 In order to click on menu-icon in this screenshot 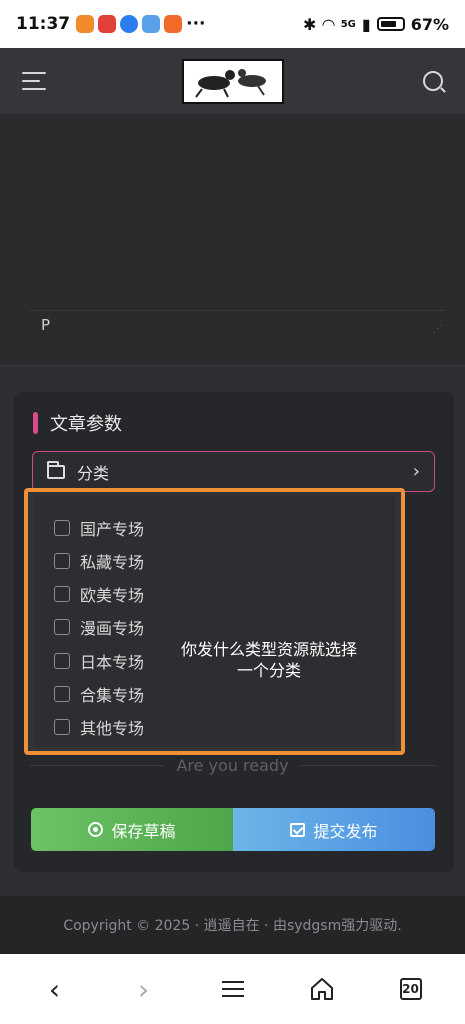, I will do `click(34, 81)`.